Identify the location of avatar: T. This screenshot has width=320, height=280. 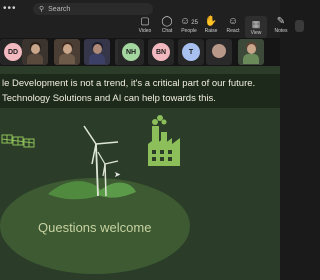
(191, 52).